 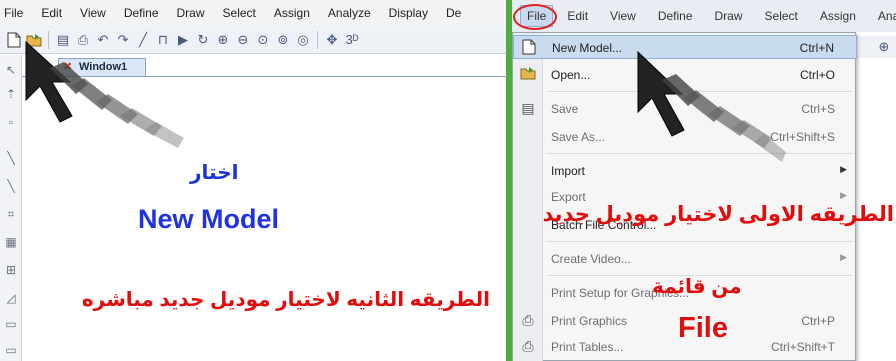 What do you see at coordinates (104, 94) in the screenshot?
I see `left-cursor-arrow-icon` at bounding box center [104, 94].